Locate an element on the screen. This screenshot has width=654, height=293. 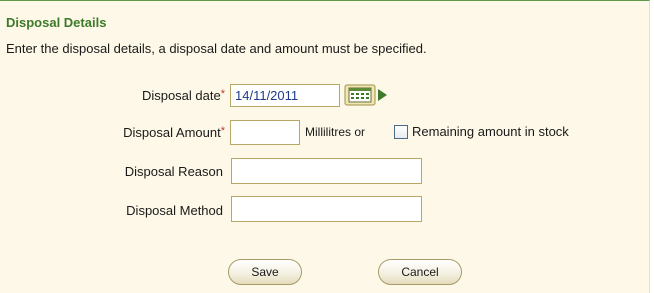
disposal-date-label-text: Disposal date is located at coordinates (181, 95).